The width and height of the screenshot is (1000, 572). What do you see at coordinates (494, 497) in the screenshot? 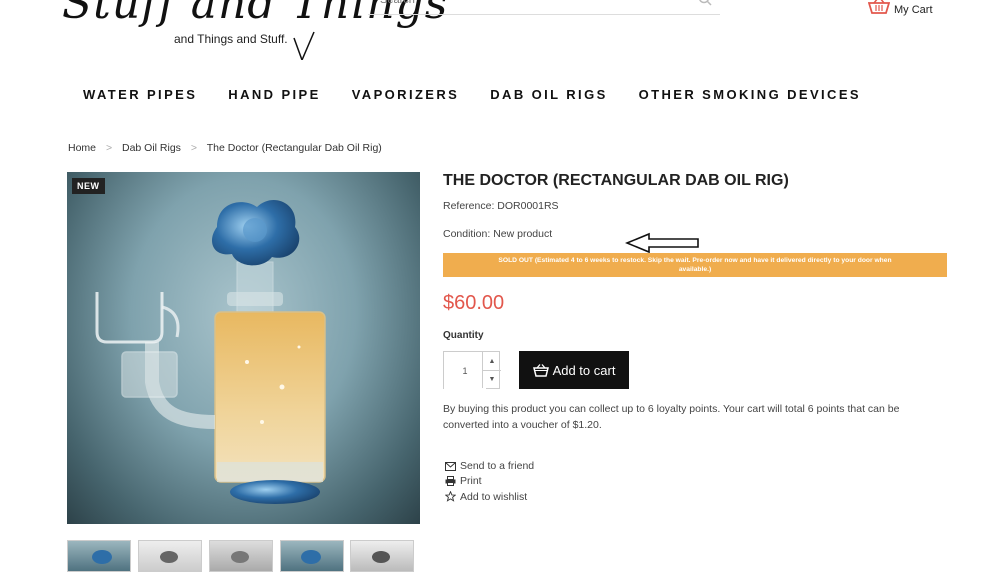
I see `wishlist-label: Add to wishlist` at bounding box center [494, 497].